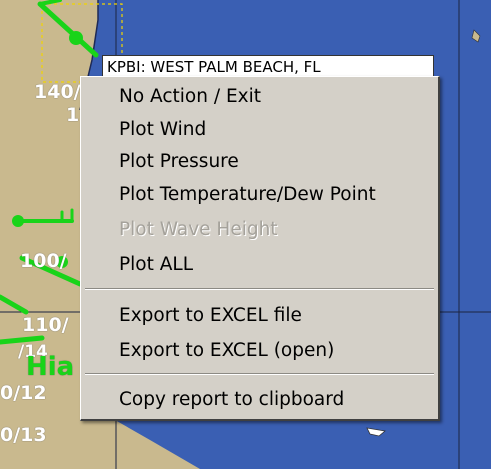 The image size is (491, 469). What do you see at coordinates (50, 367) in the screenshot?
I see `map-label-hia: Hia` at bounding box center [50, 367].